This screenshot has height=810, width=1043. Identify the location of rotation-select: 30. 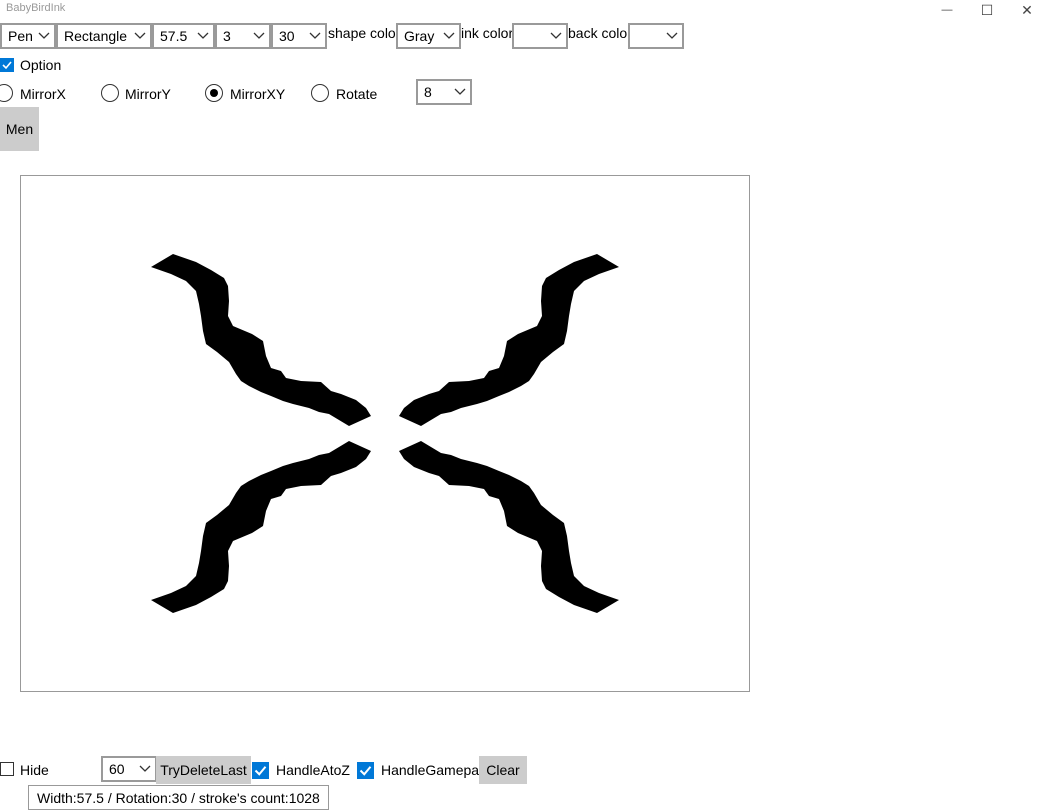
(299, 36).